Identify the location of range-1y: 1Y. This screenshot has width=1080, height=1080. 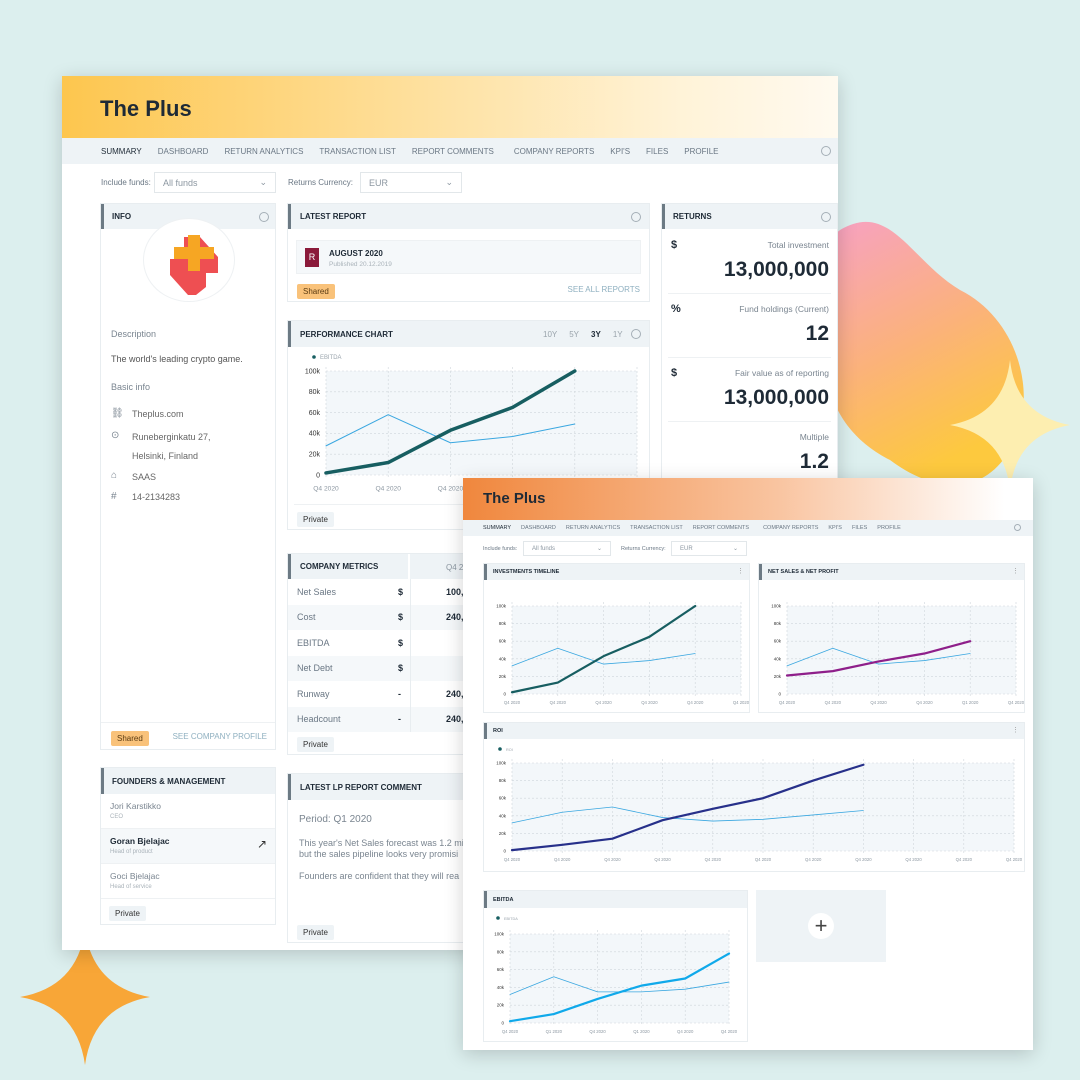
(618, 334).